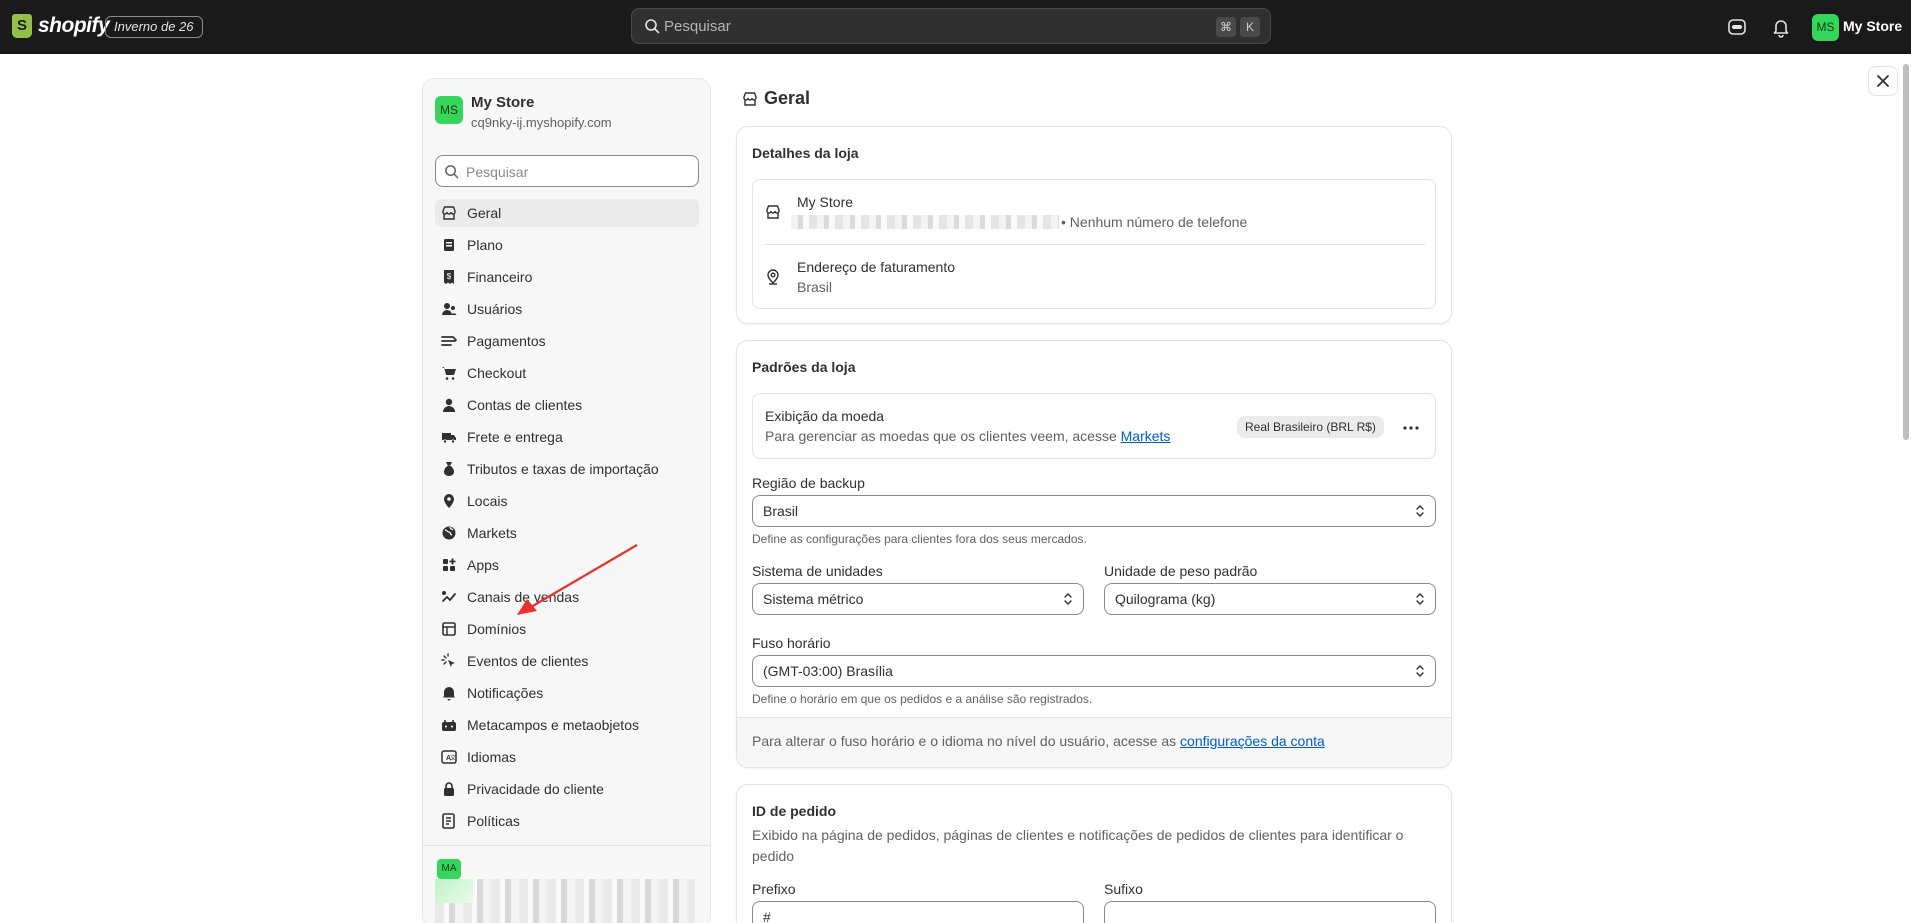 This screenshot has width=1911, height=923. I want to click on sidebar-item-locais: Locais, so click(567, 501).